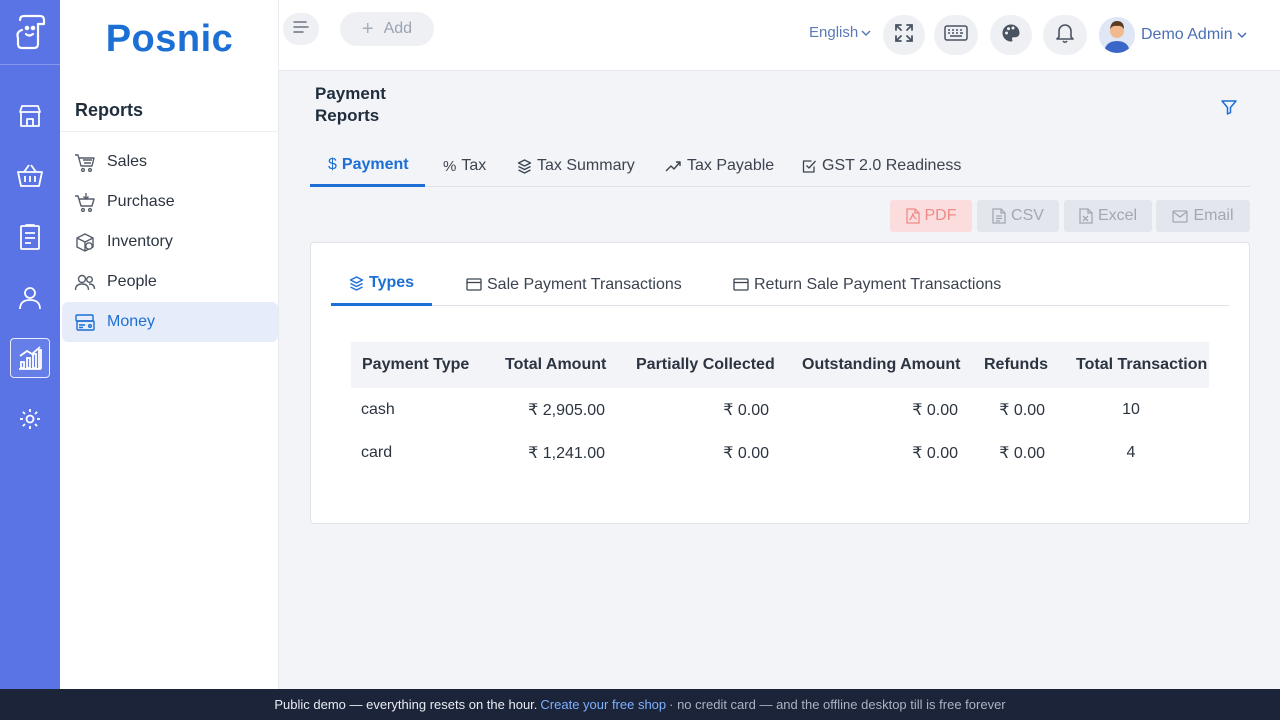  What do you see at coordinates (1187, 34) in the screenshot?
I see `user-name: Demo Admin` at bounding box center [1187, 34].